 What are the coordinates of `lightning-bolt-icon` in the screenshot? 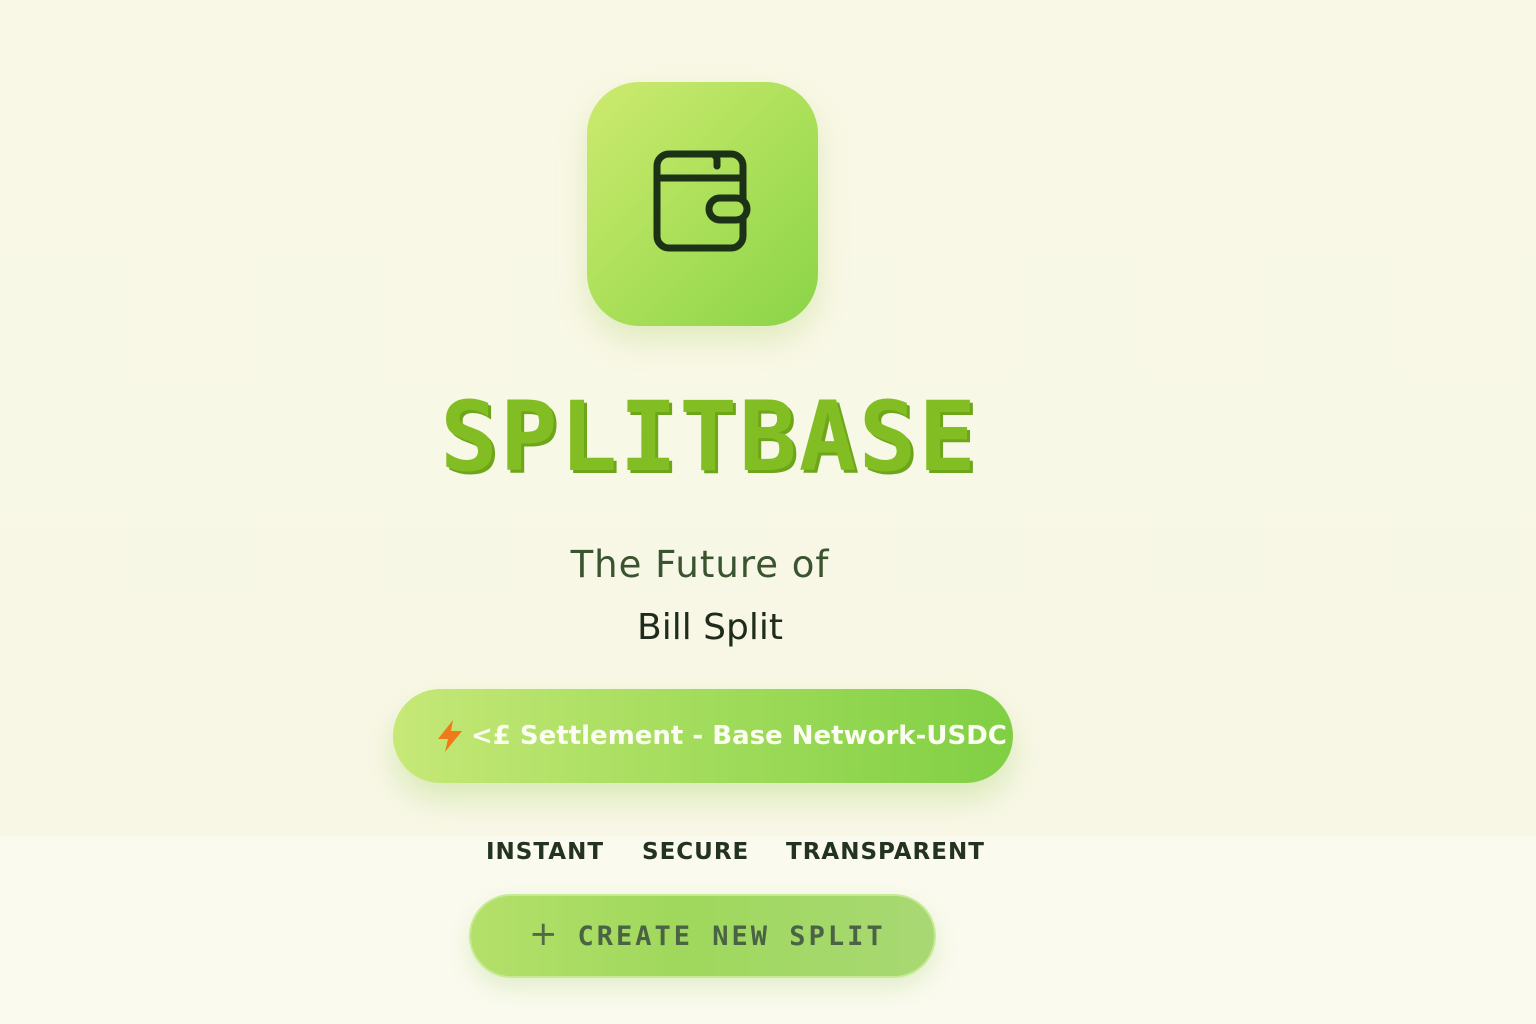 It's located at (450, 736).